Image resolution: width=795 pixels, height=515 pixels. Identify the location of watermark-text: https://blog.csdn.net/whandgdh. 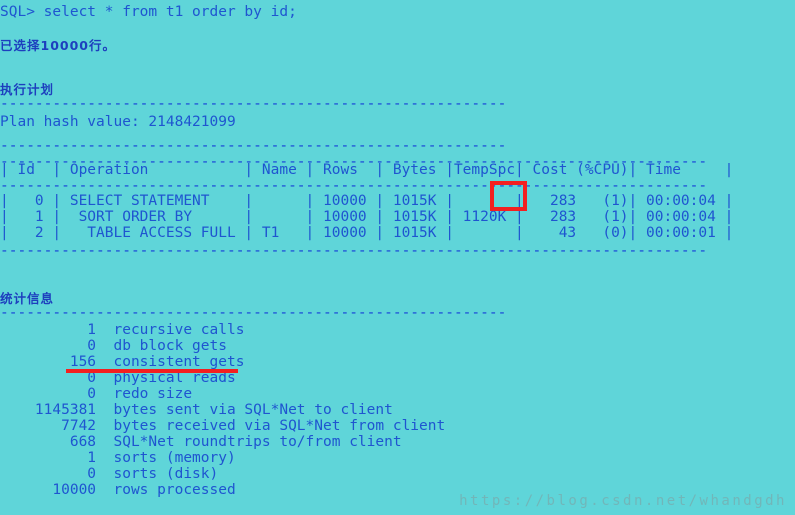
(623, 501).